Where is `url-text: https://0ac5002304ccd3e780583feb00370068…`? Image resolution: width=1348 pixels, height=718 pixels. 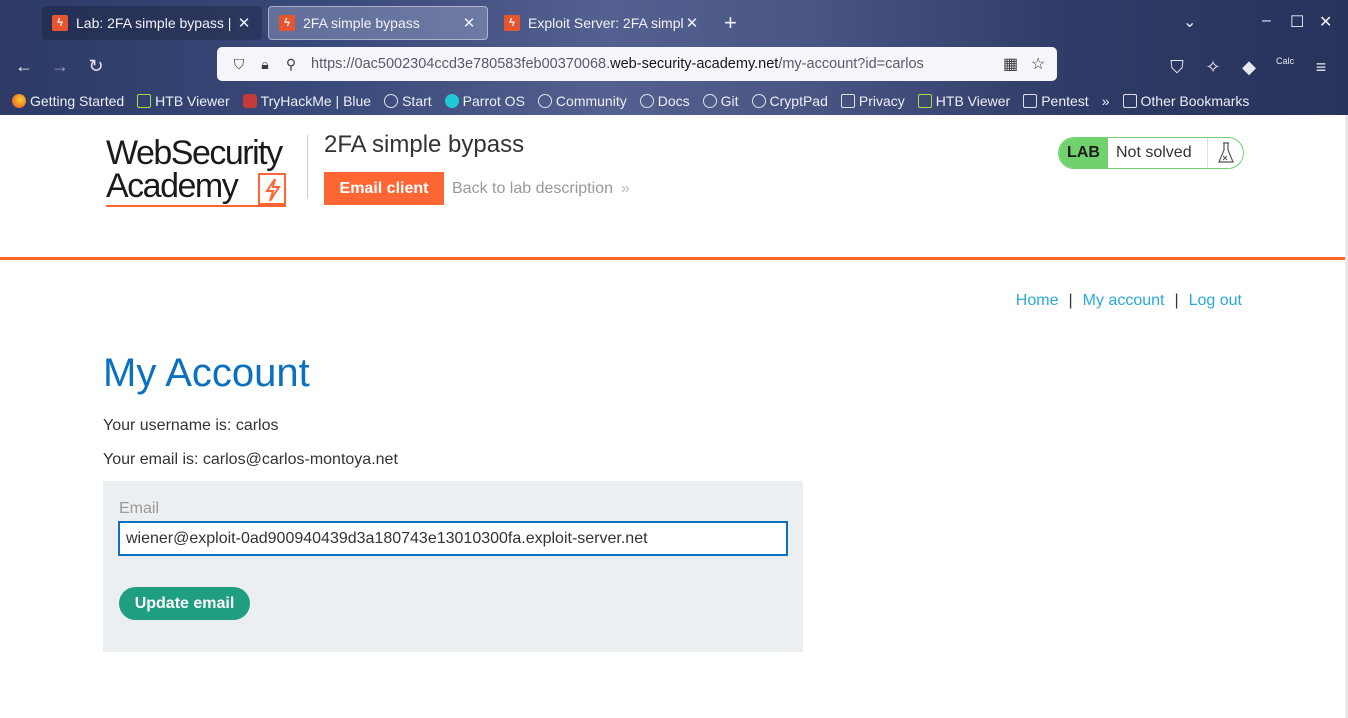
url-text: https://0ac5002304ccd3e780583feb00370068… is located at coordinates (617, 64).